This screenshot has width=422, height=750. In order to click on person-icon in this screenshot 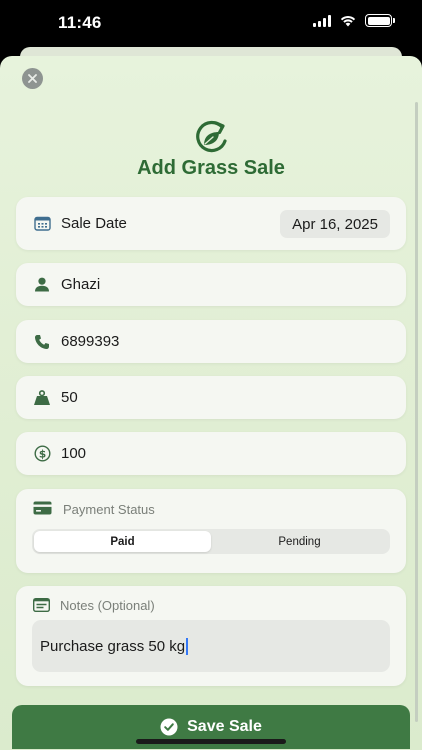, I will do `click(42, 285)`.